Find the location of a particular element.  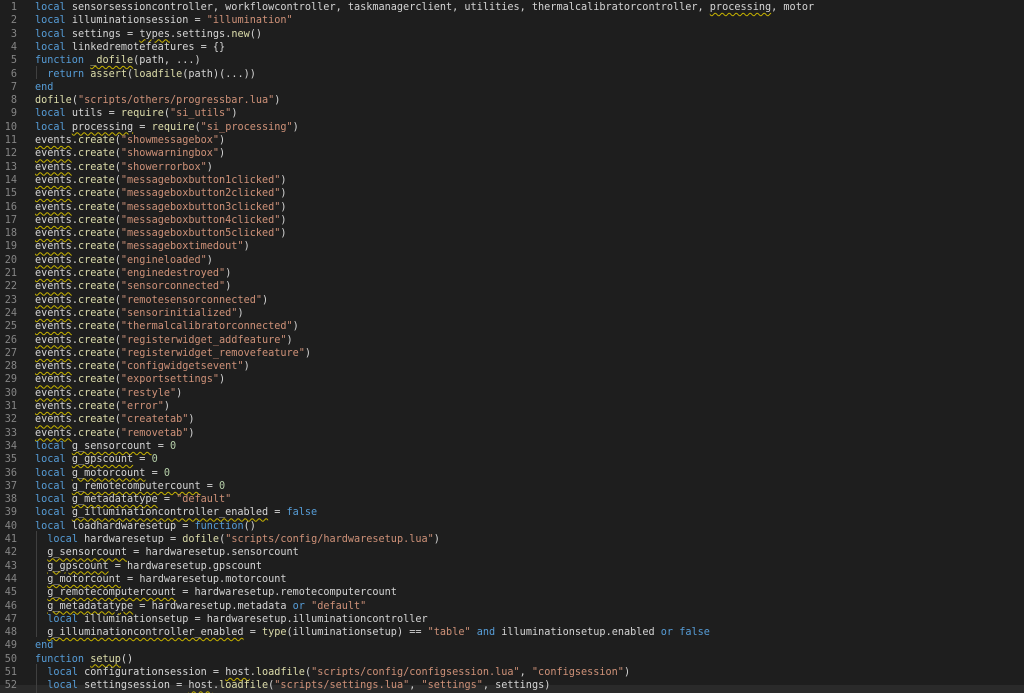

code-text: events.create("showmessagebox") is located at coordinates (130, 140).